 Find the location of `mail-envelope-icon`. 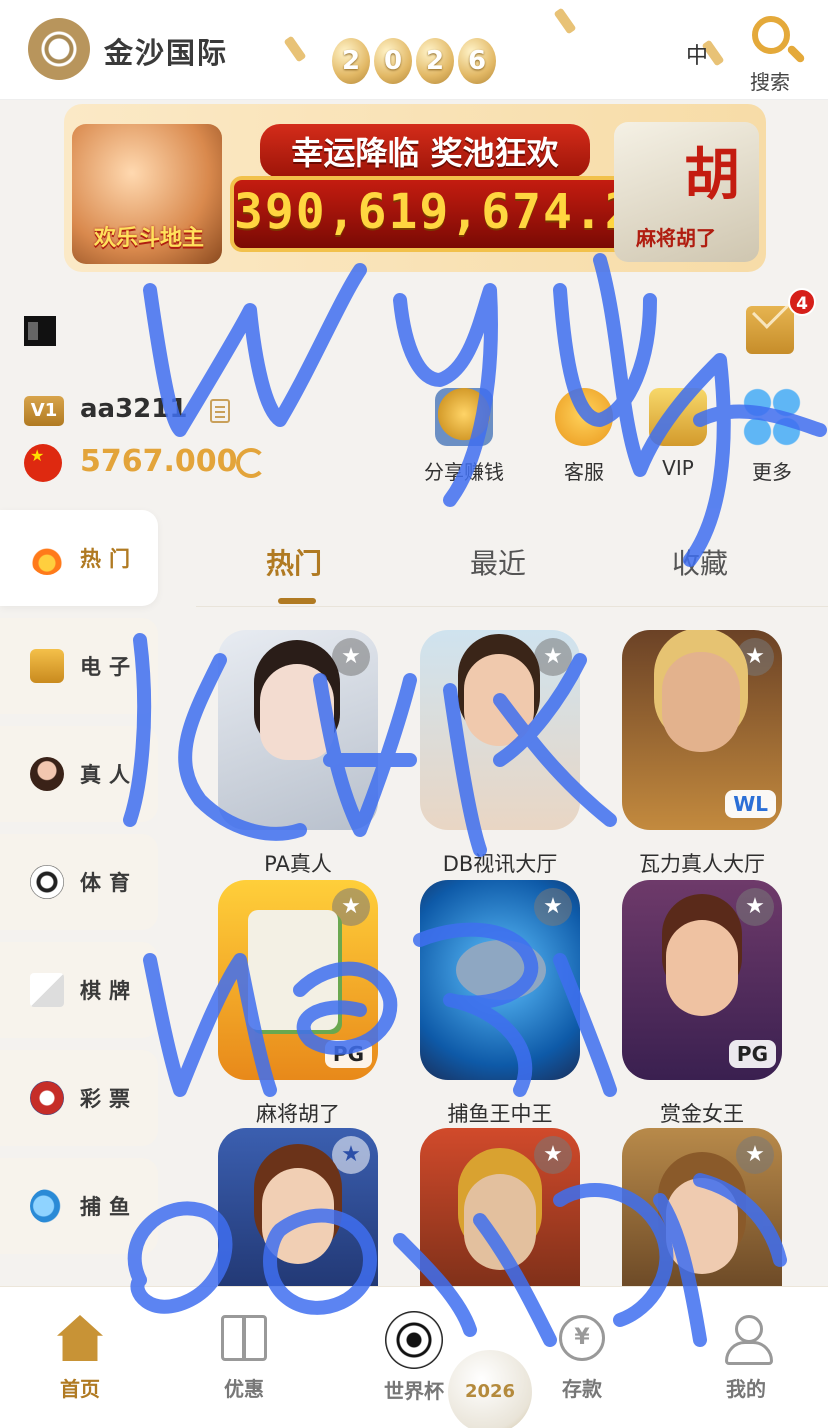

mail-envelope-icon is located at coordinates (770, 330).